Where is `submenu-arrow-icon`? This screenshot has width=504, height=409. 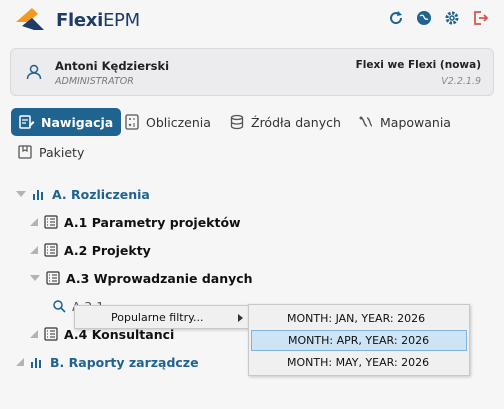 submenu-arrow-icon is located at coordinates (240, 318).